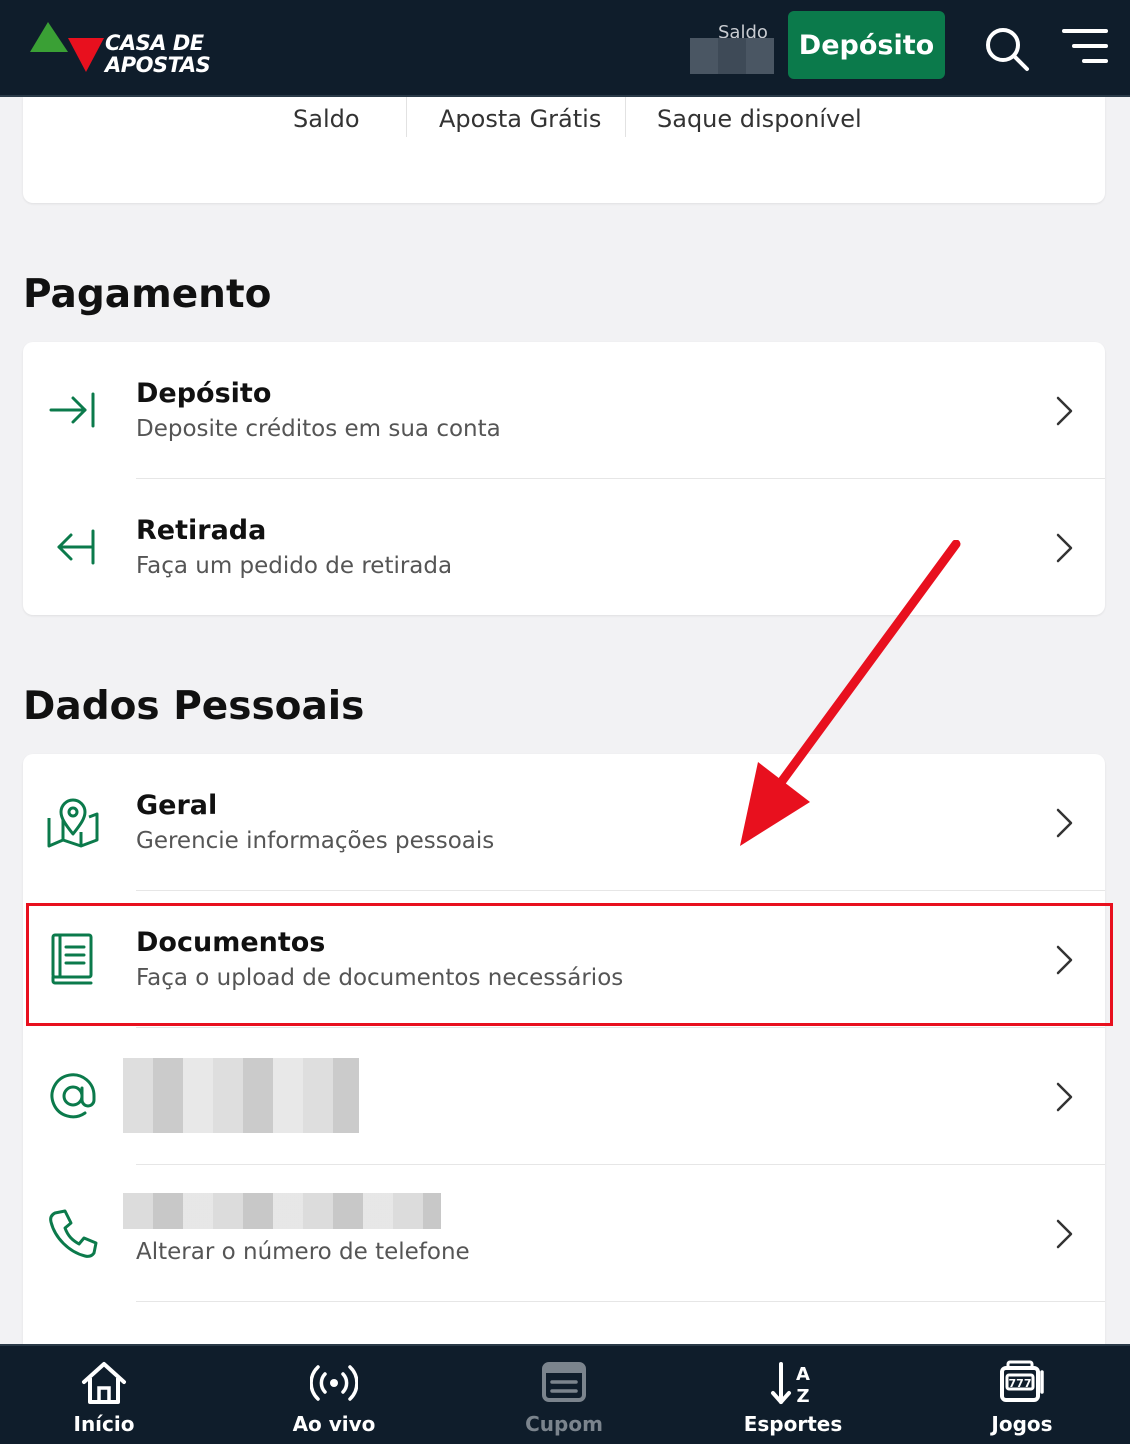 The width and height of the screenshot is (1130, 1444). What do you see at coordinates (564, 150) in the screenshot?
I see `balance-summary-card: Saldo Aposta Grátis Saque disponível` at bounding box center [564, 150].